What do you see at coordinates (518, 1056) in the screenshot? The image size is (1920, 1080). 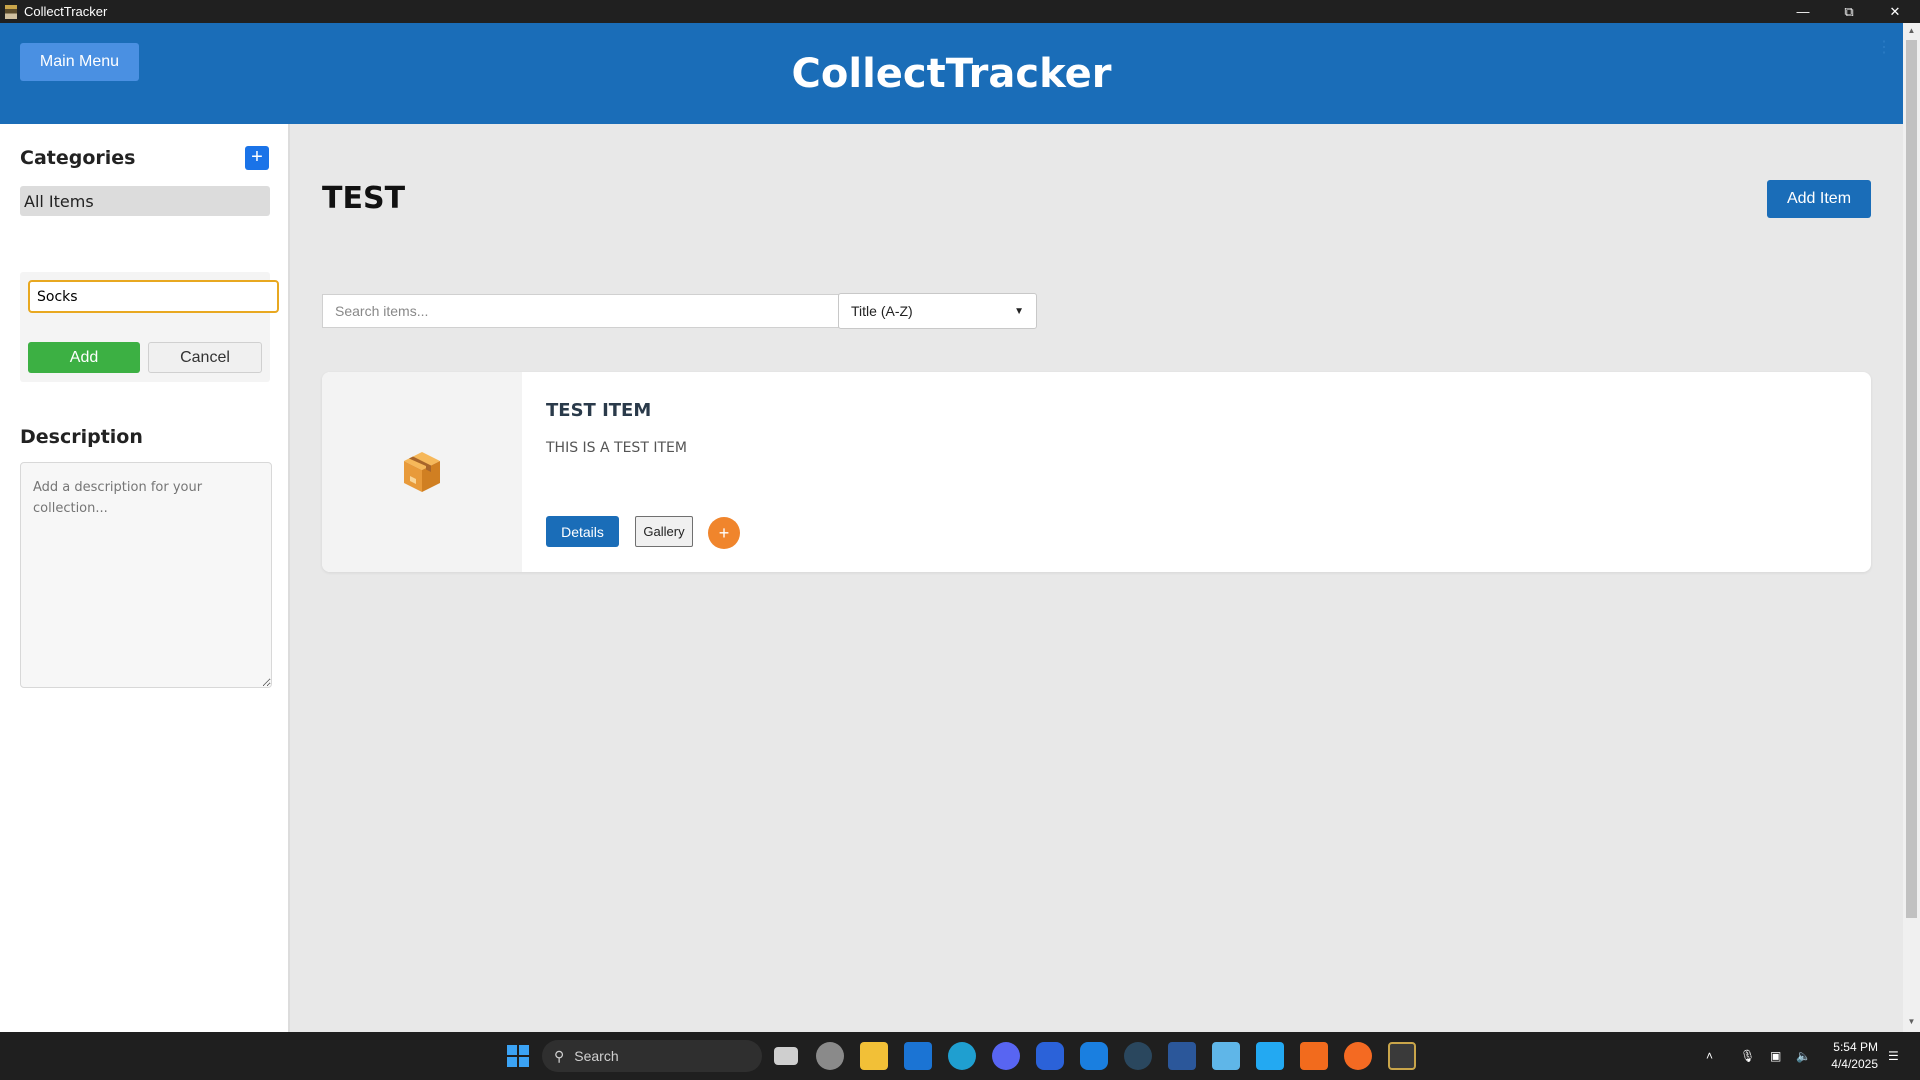 I see `windows-start-icon` at bounding box center [518, 1056].